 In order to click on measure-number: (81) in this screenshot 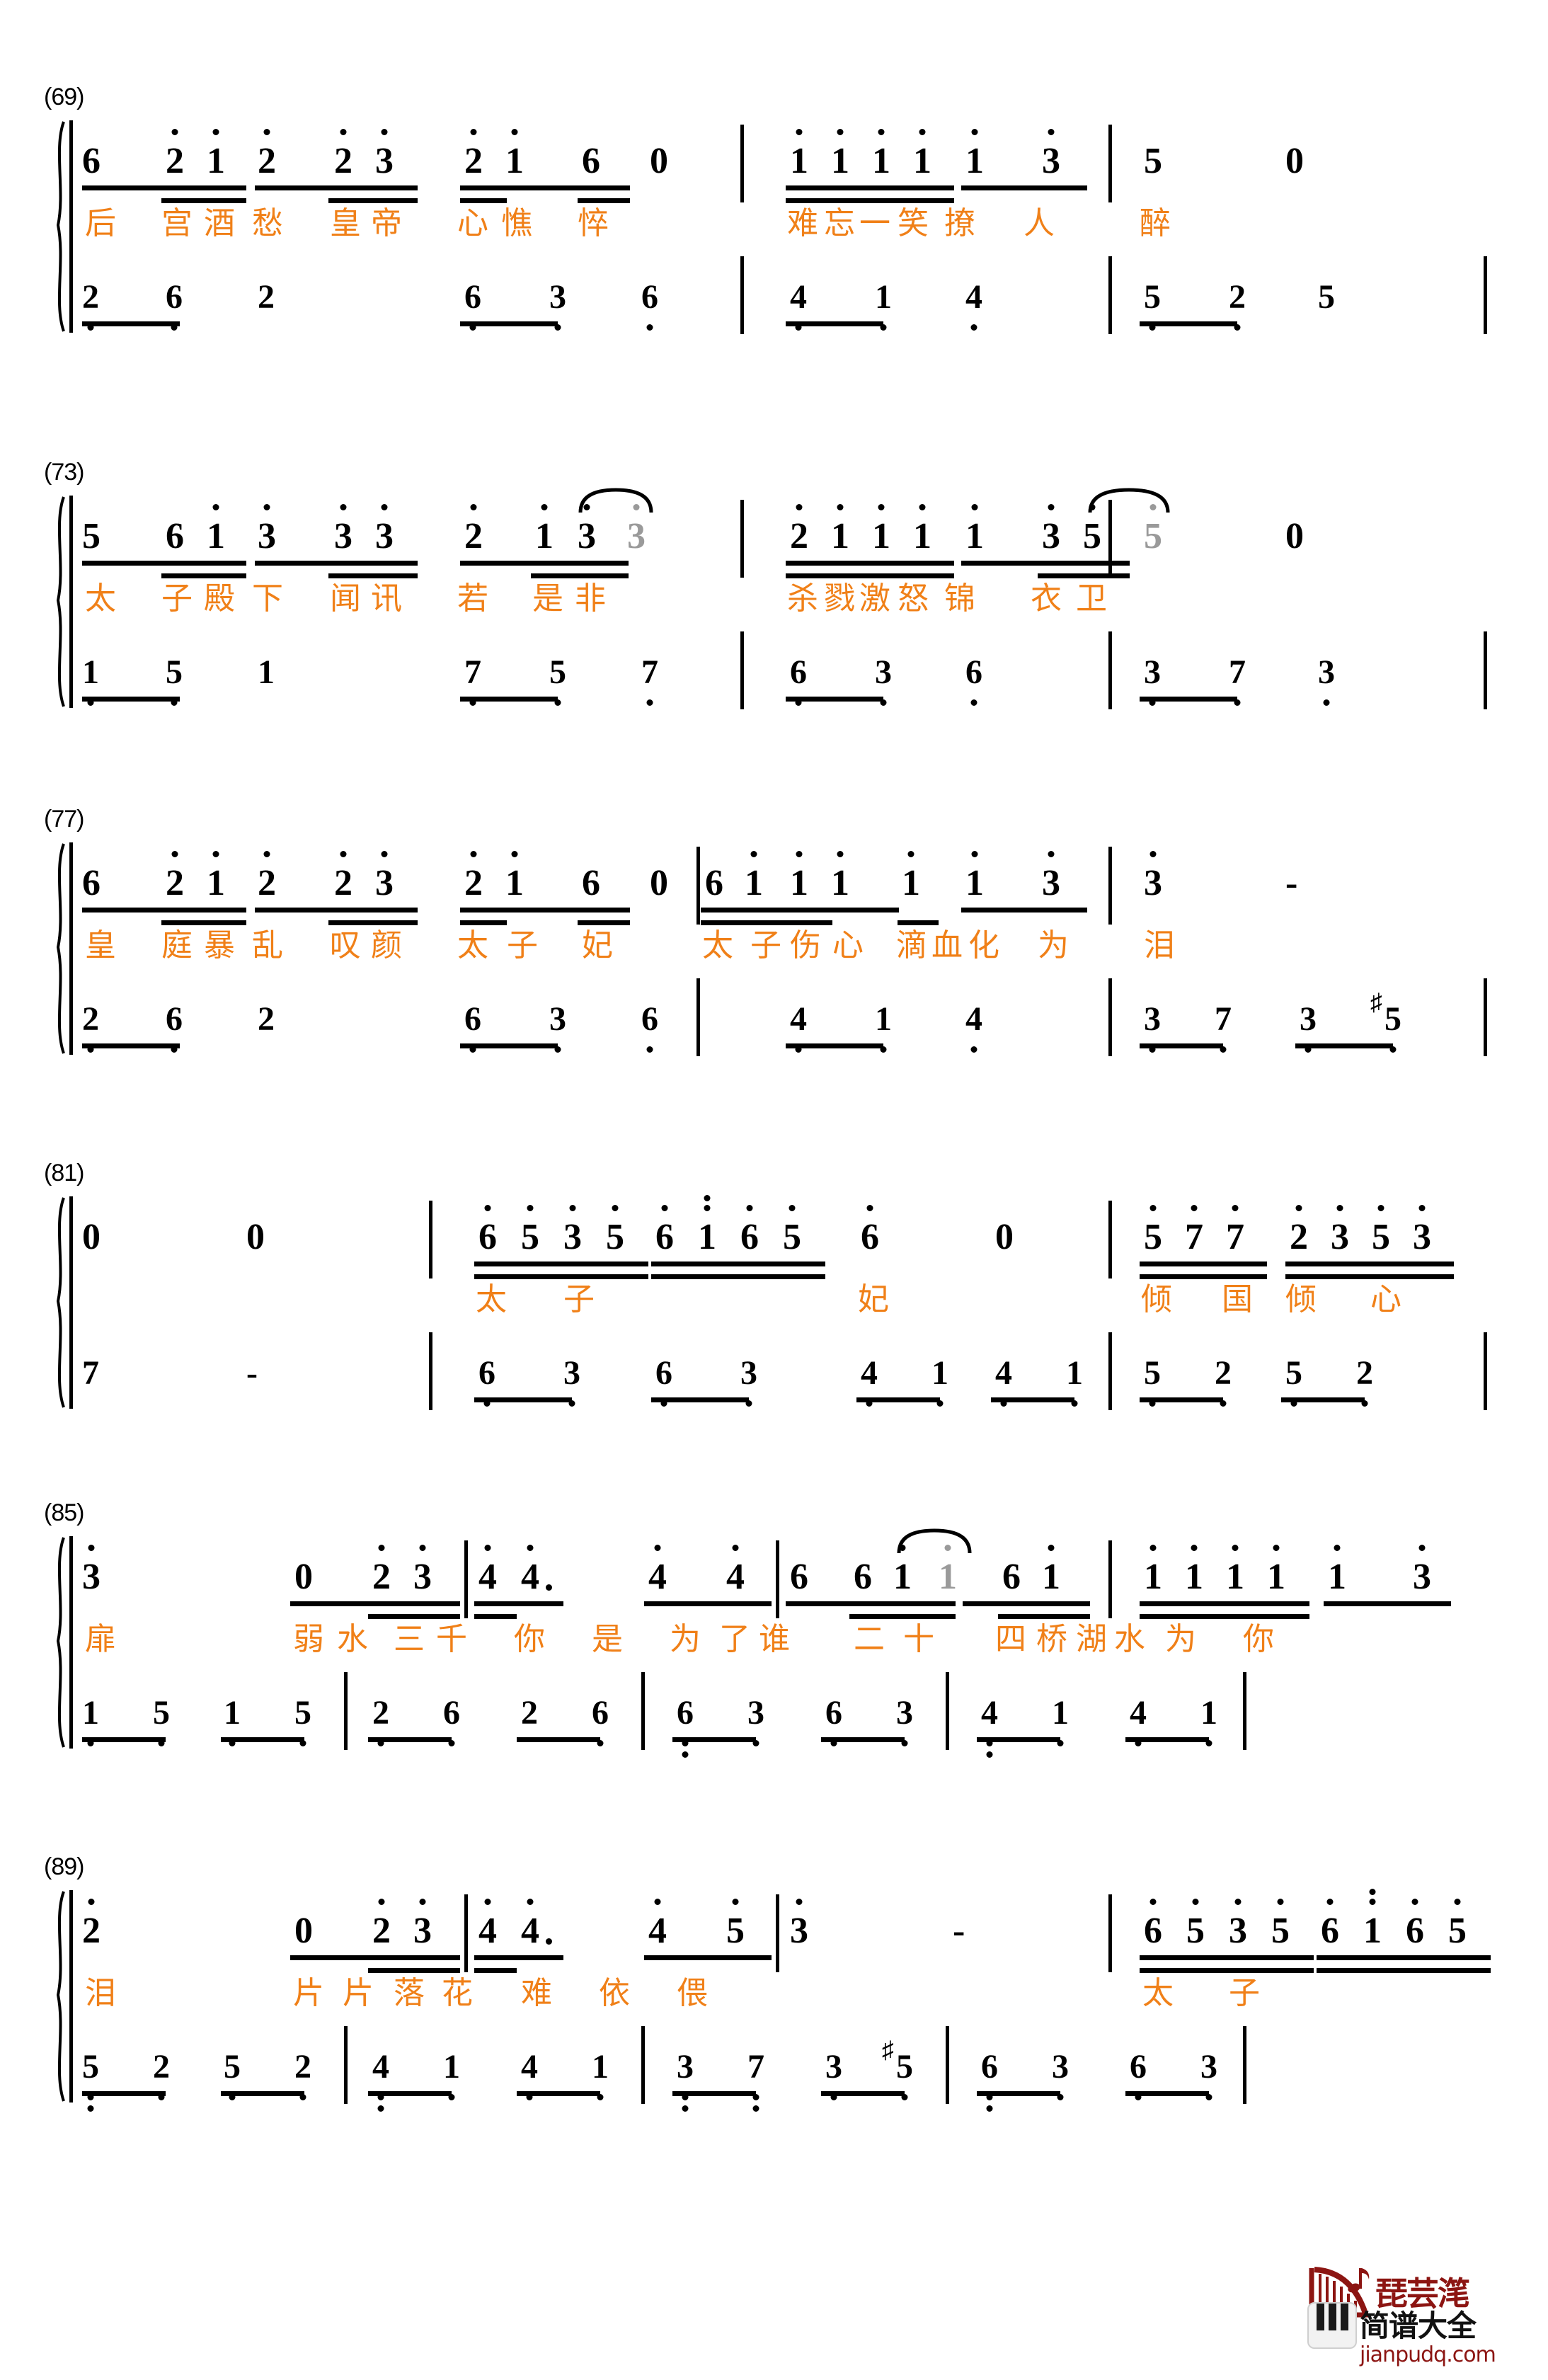, I will do `click(64, 1173)`.